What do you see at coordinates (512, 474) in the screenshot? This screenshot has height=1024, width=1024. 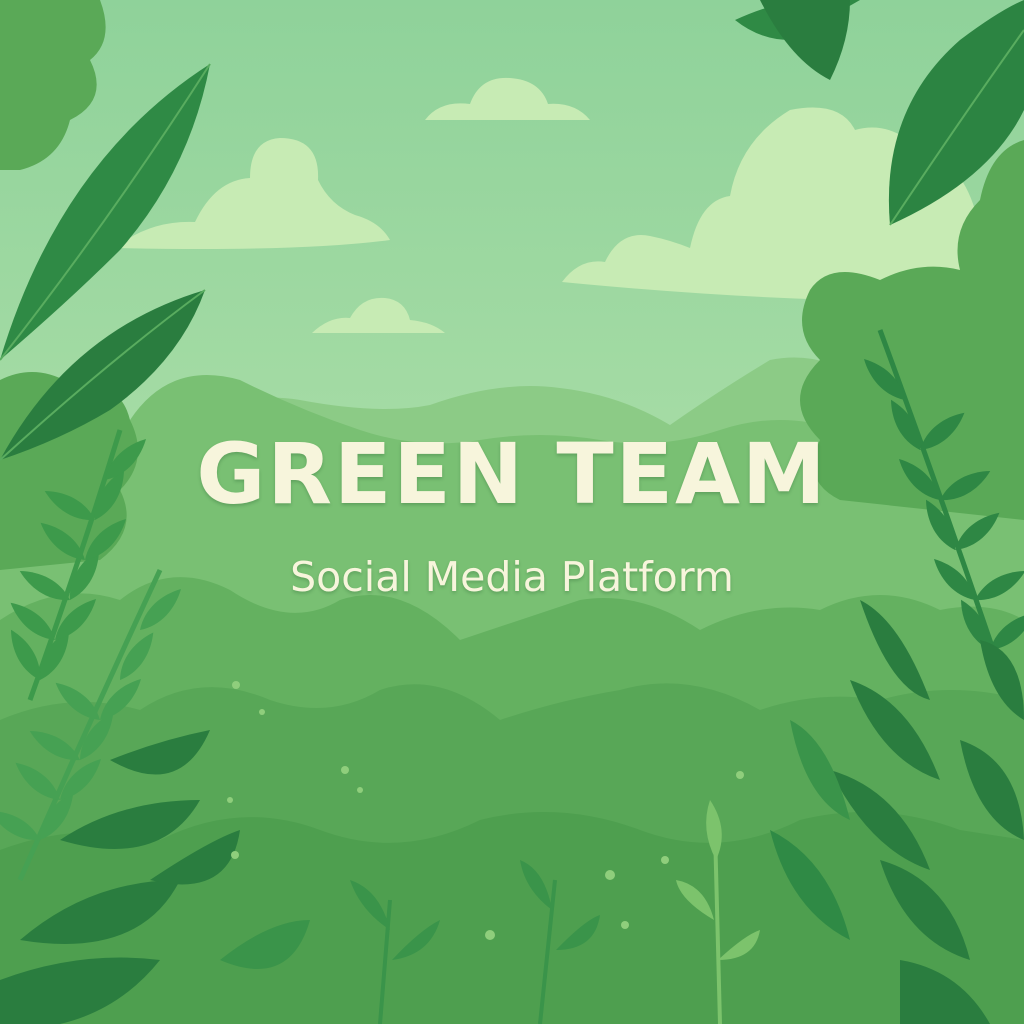 I see `banner-title: GREEN TEAM` at bounding box center [512, 474].